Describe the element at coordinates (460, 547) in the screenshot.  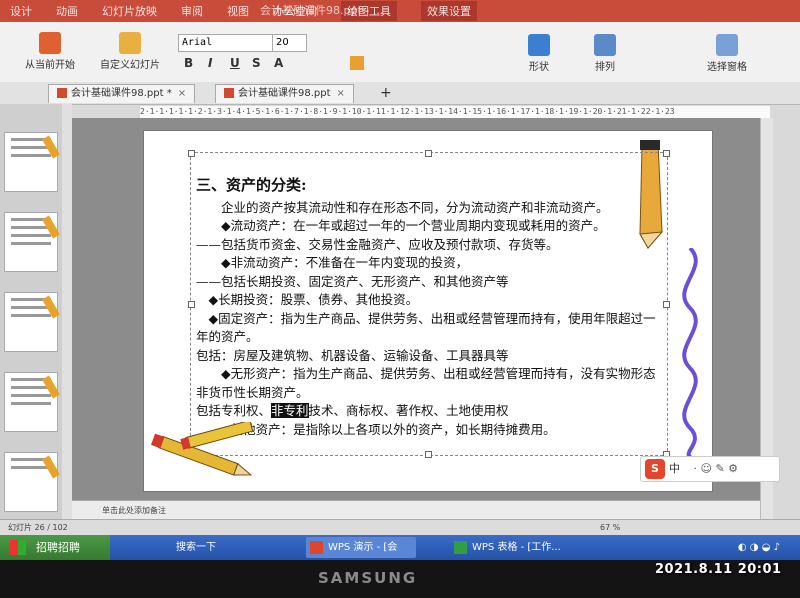
I see `wps-spreadsheet-icon` at that location.